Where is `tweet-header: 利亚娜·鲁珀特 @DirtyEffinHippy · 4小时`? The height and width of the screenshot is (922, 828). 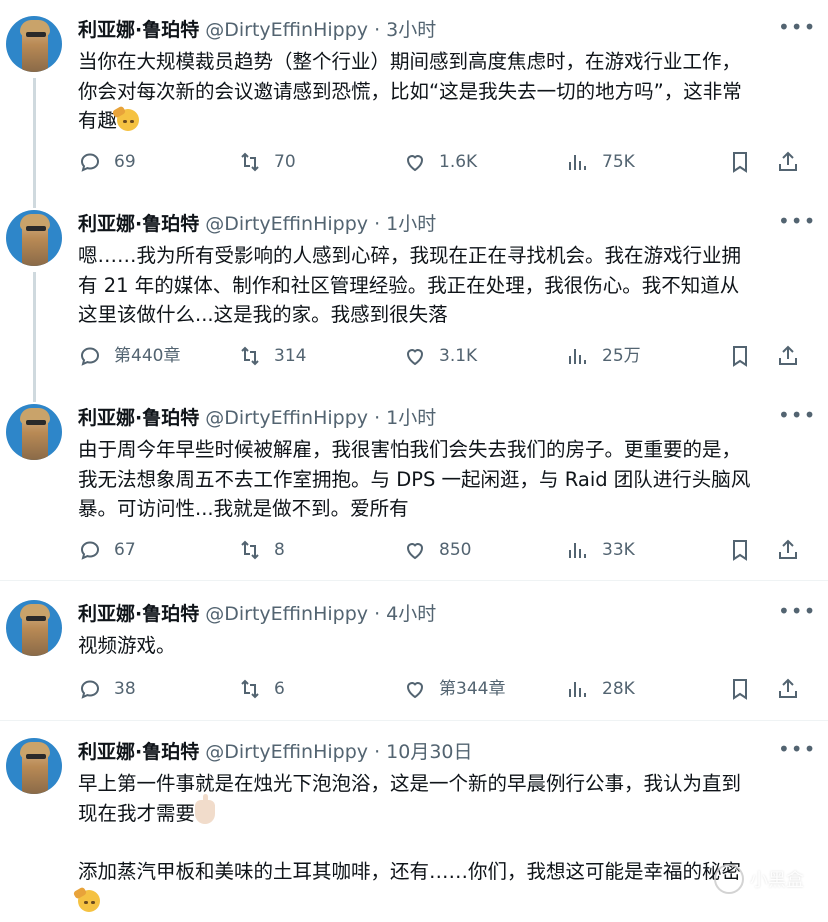
tweet-header: 利亚娜·鲁珀特 @DirtyEffinHippy · 4小时 is located at coordinates (257, 614).